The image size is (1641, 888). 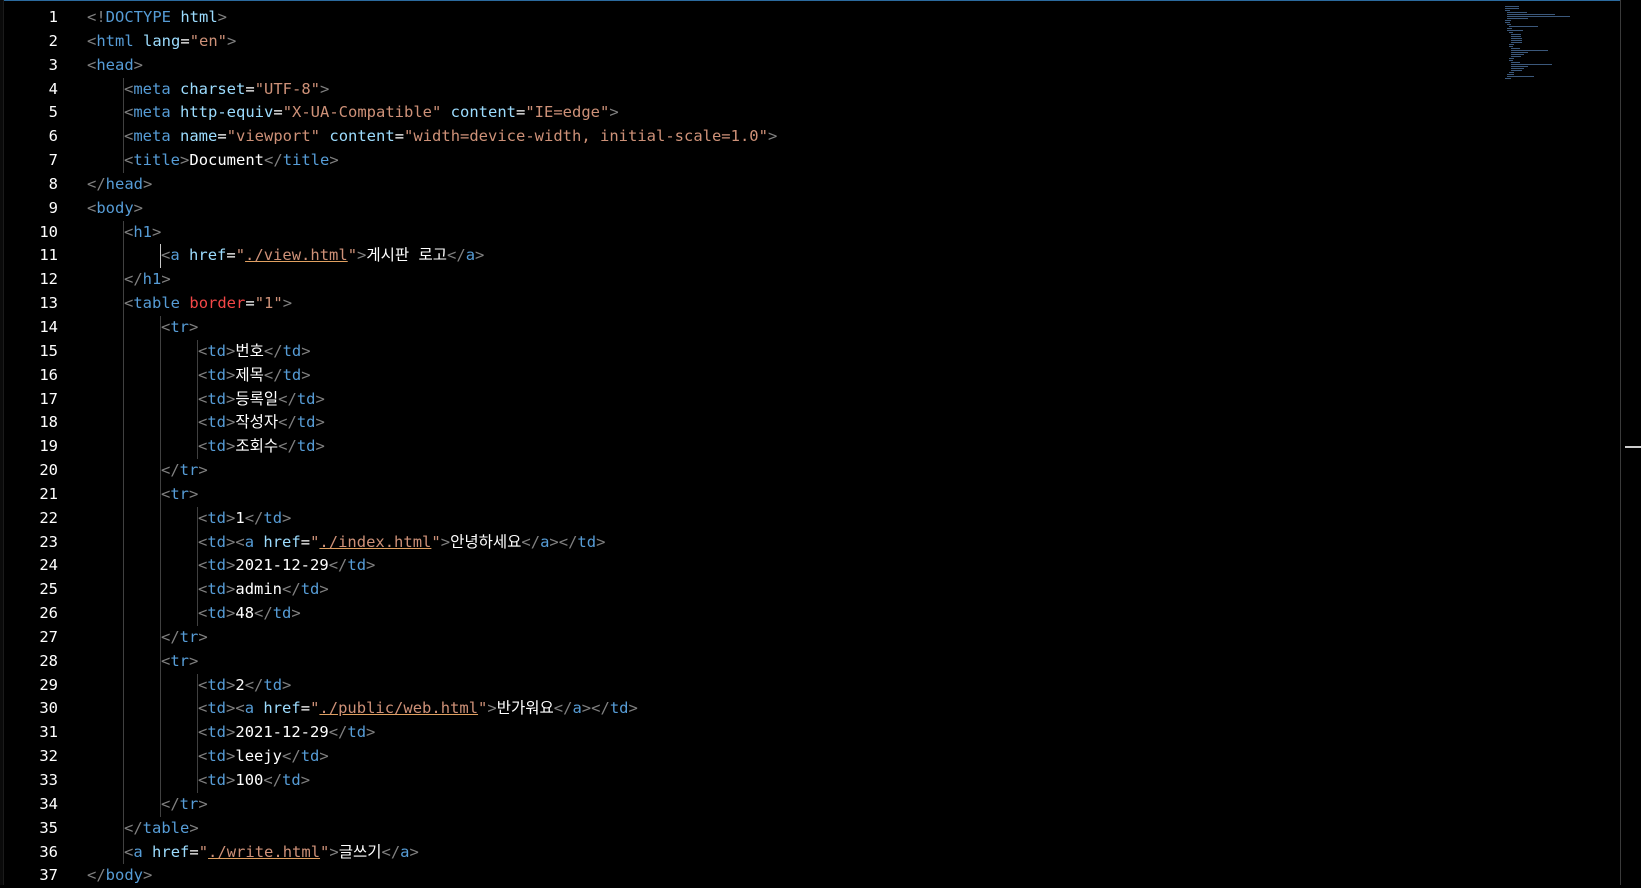 What do you see at coordinates (48, 541) in the screenshot?
I see `line-number: 23` at bounding box center [48, 541].